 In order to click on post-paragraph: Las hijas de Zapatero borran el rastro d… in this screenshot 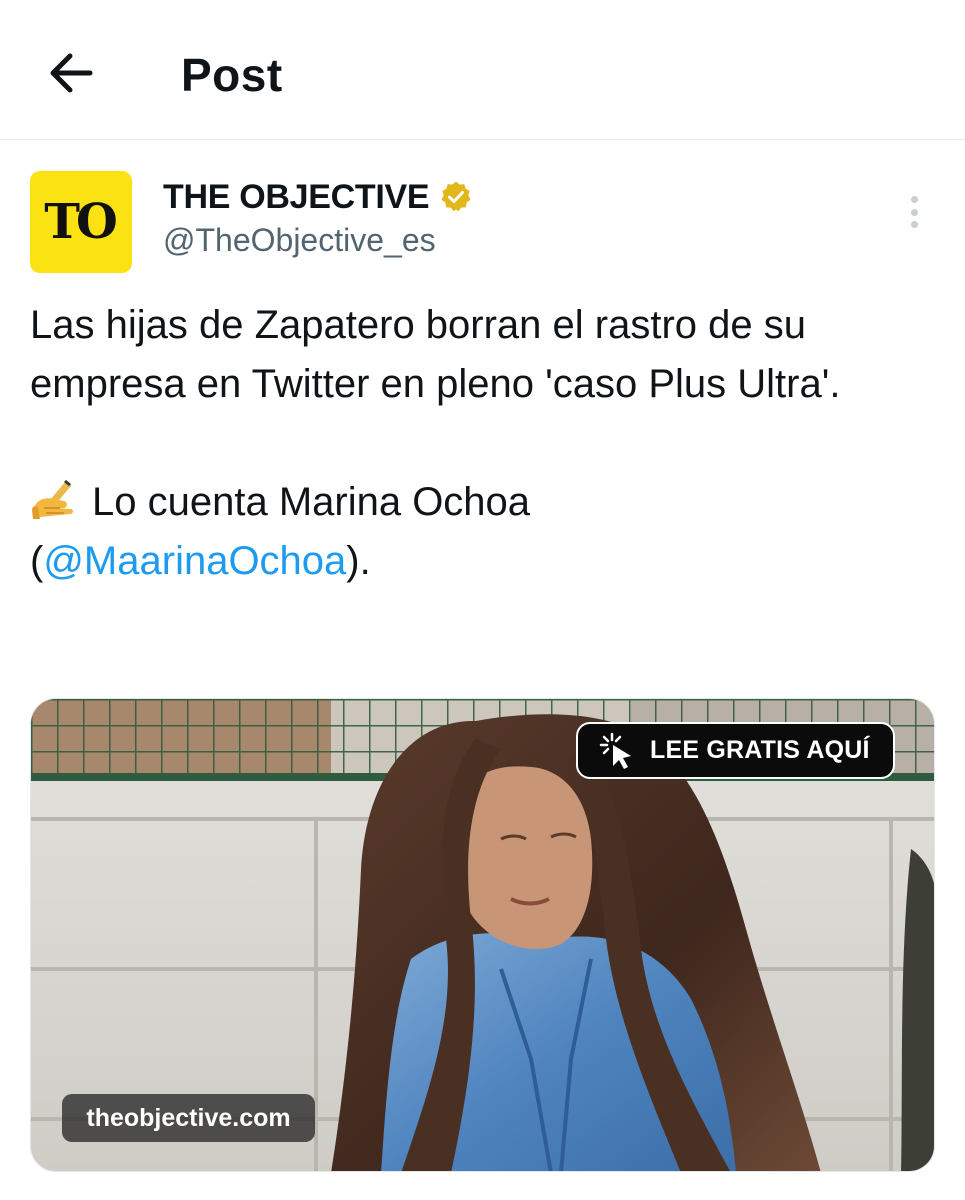, I will do `click(435, 354)`.